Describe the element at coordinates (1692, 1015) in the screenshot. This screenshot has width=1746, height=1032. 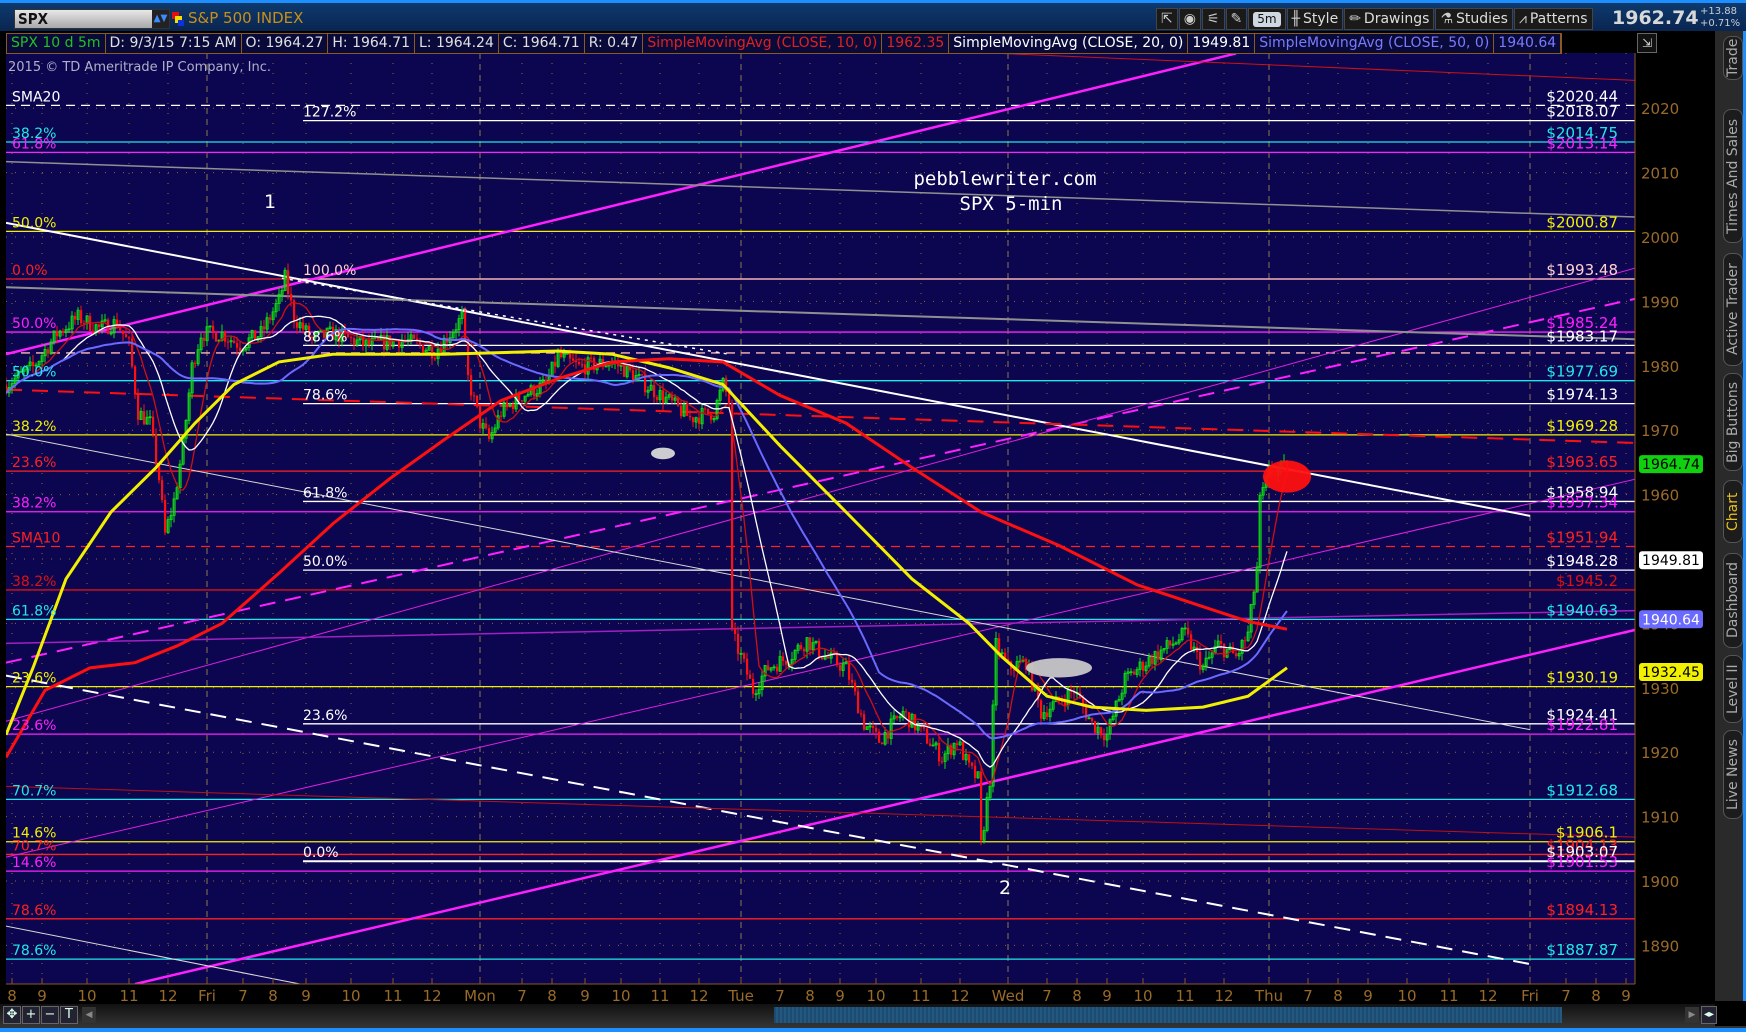
I see `scroll-right-button: ▶` at that location.